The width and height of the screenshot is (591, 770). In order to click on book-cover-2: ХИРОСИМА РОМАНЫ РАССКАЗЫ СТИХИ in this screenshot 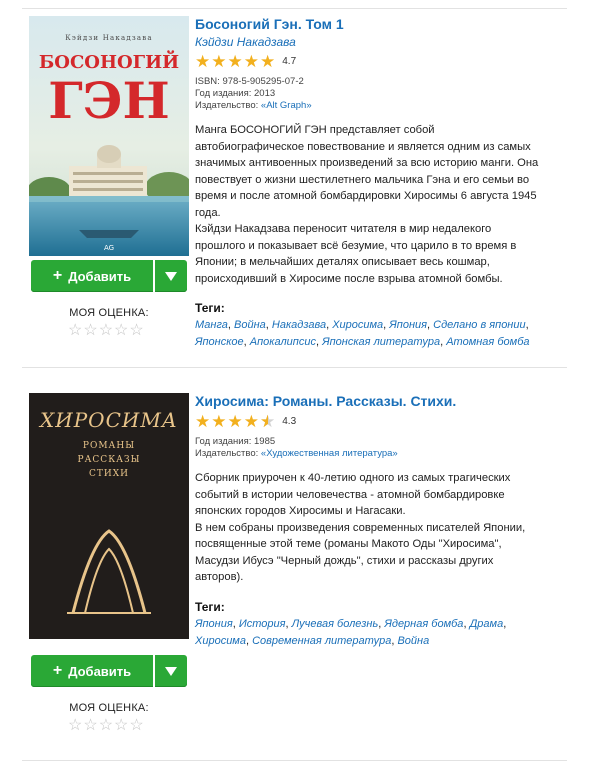, I will do `click(109, 516)`.